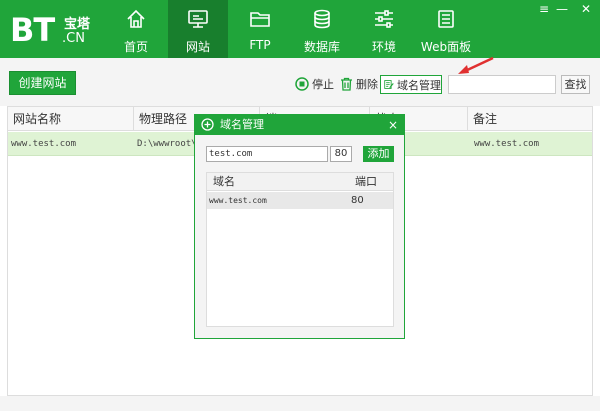 The image size is (600, 411). Describe the element at coordinates (575, 84) in the screenshot. I see `search-button: 查找` at that location.